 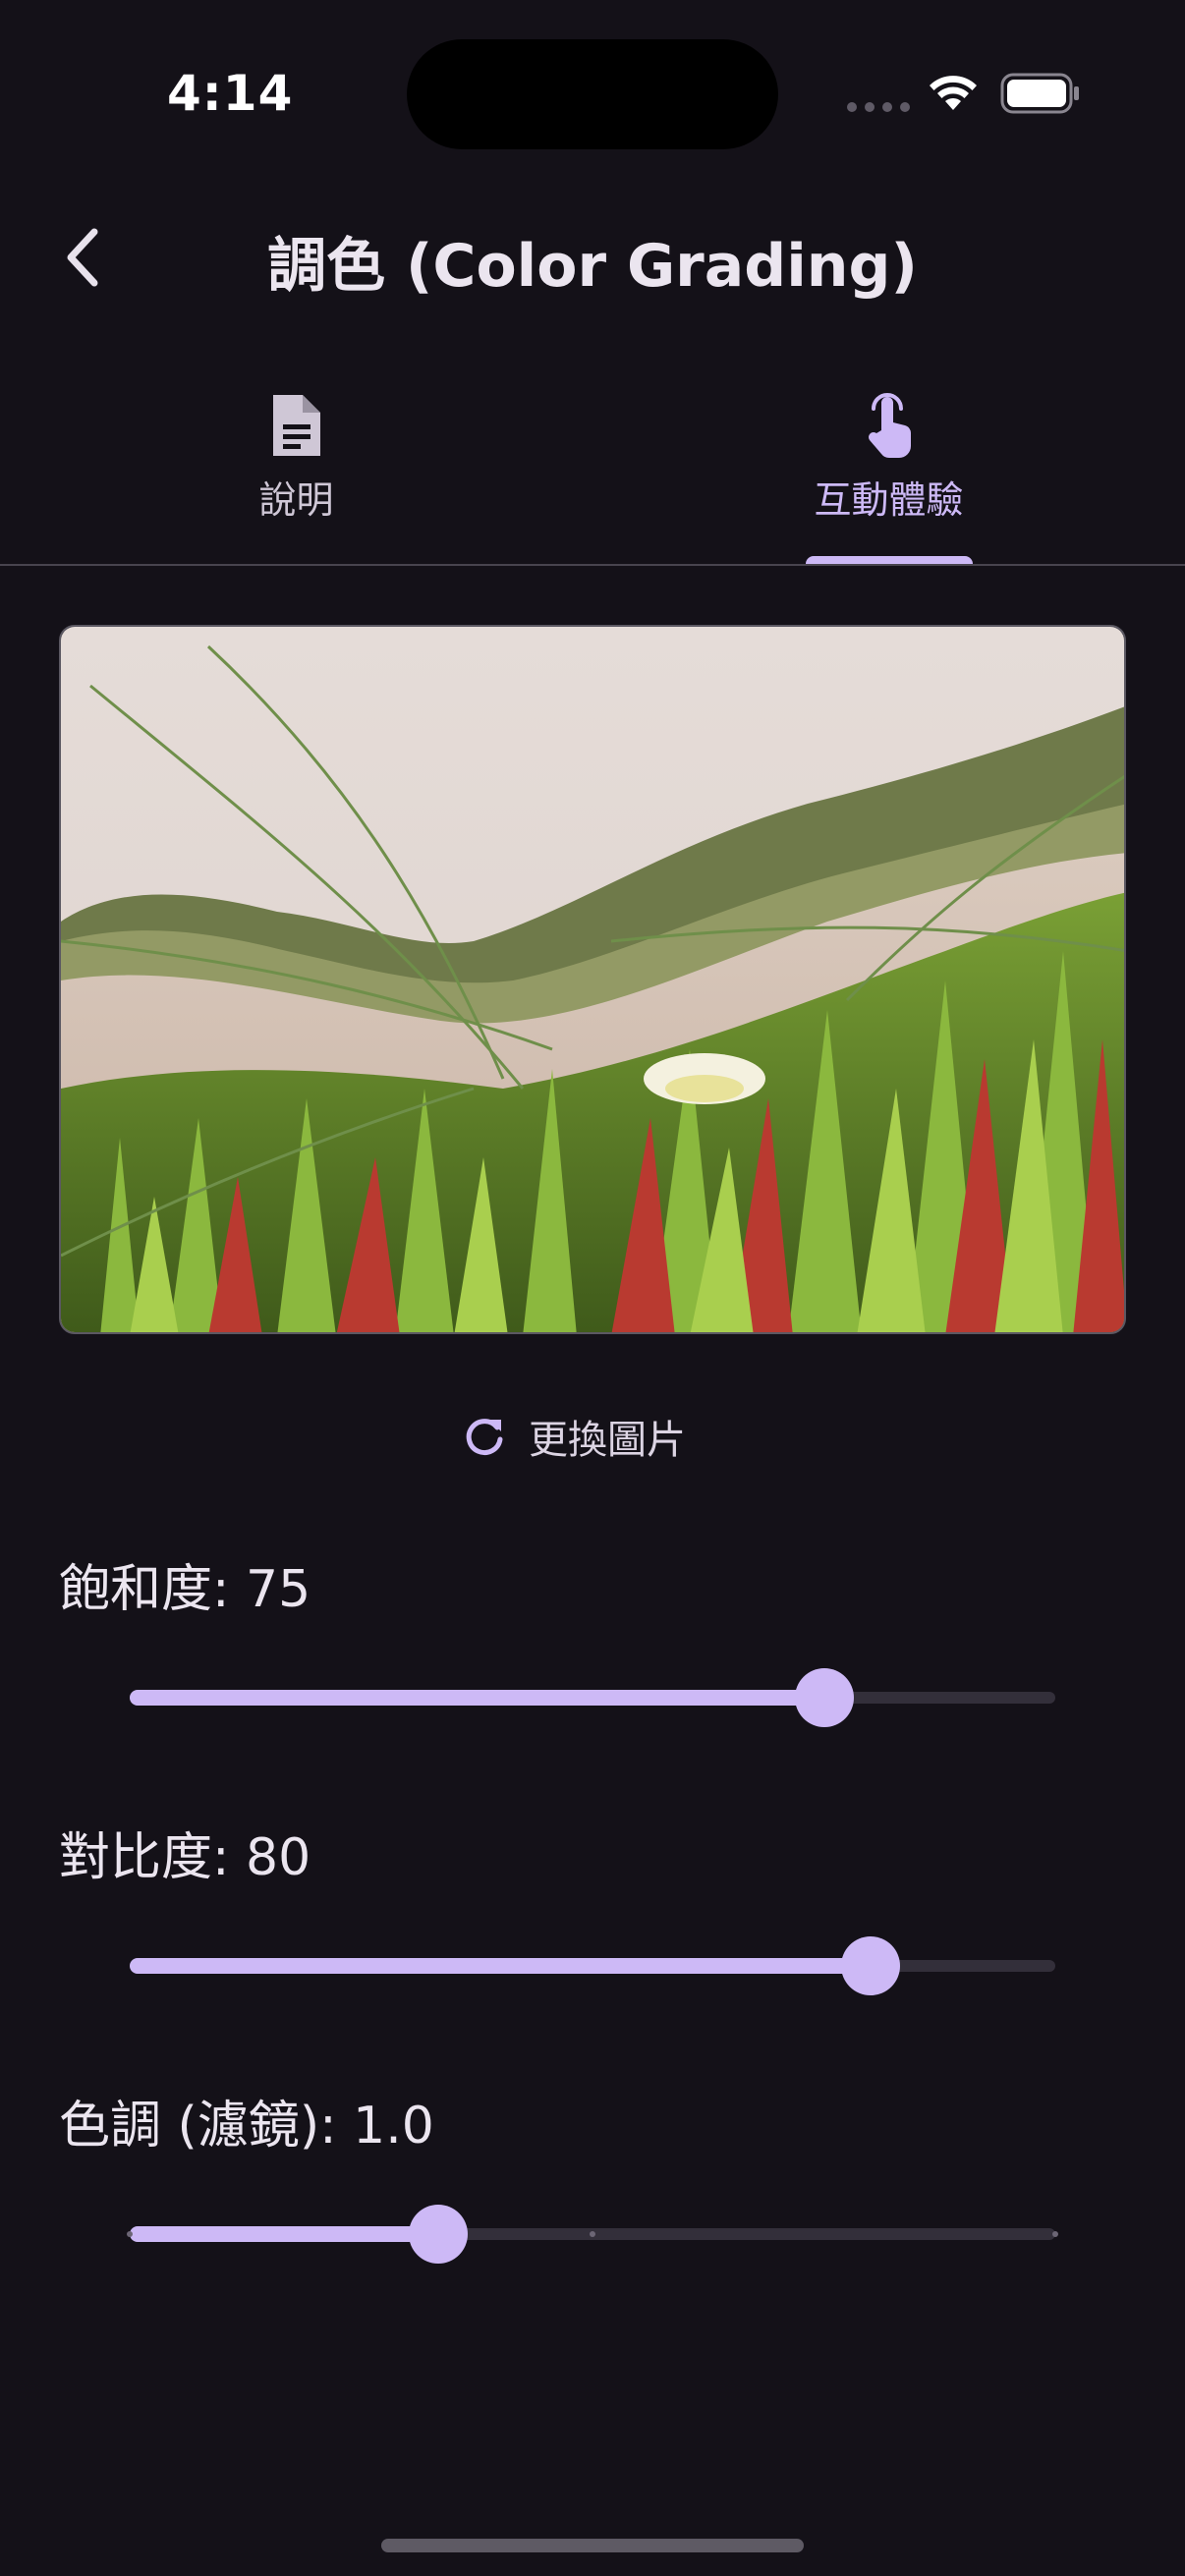 What do you see at coordinates (889, 560) in the screenshot?
I see `active-tab-indicator` at bounding box center [889, 560].